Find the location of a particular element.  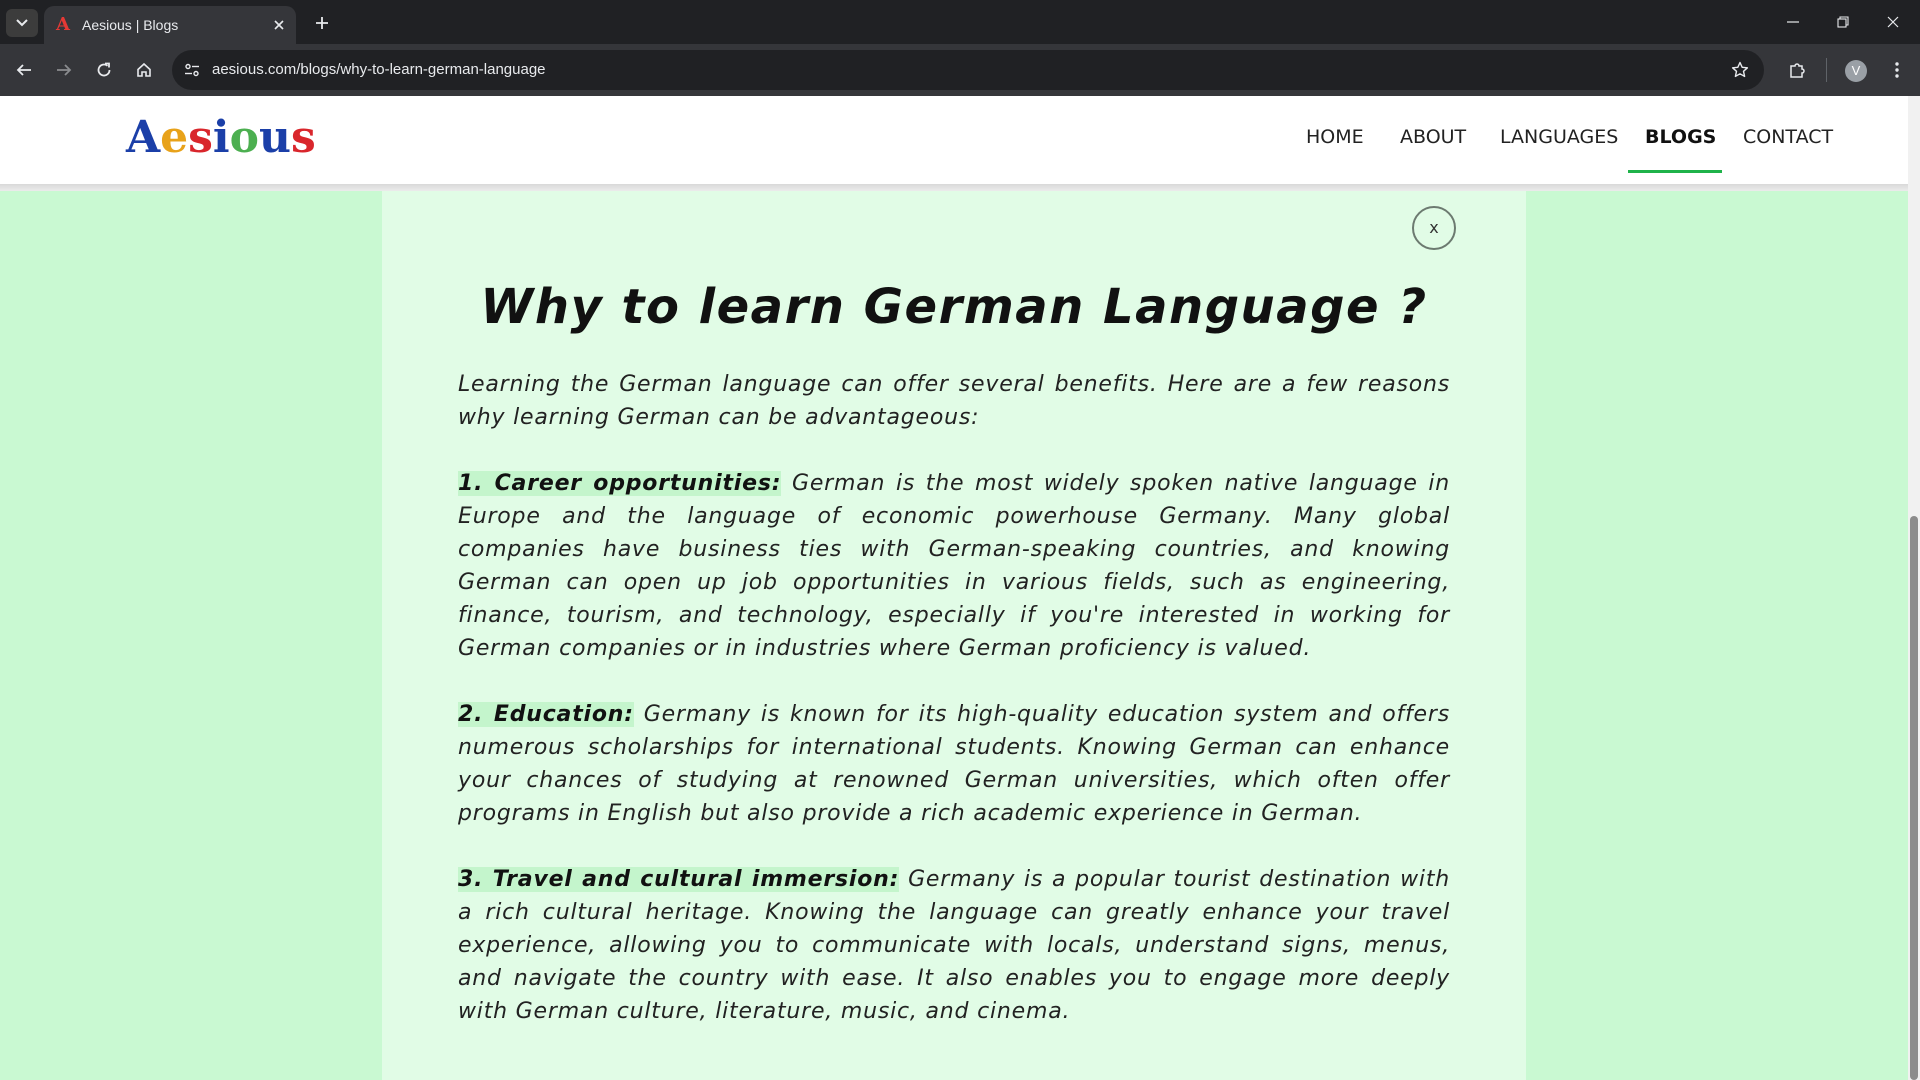

forward-arrow-icon is located at coordinates (64, 70).